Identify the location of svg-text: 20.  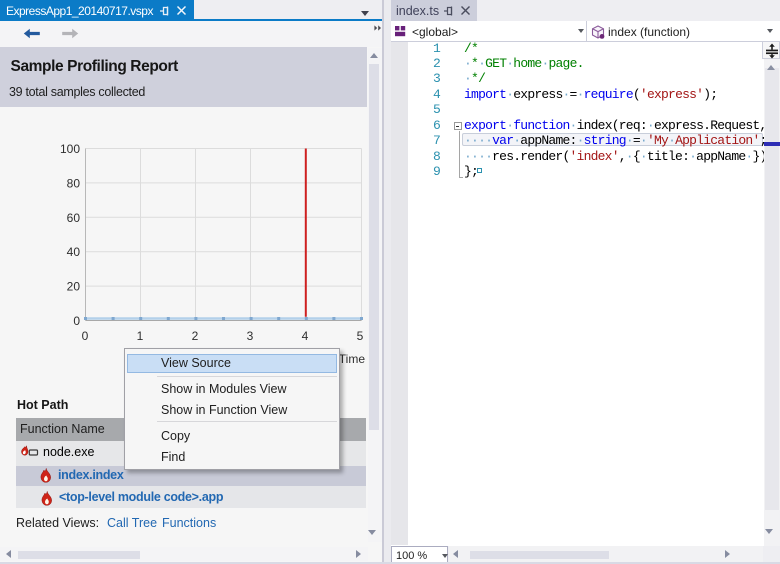
(74, 287).